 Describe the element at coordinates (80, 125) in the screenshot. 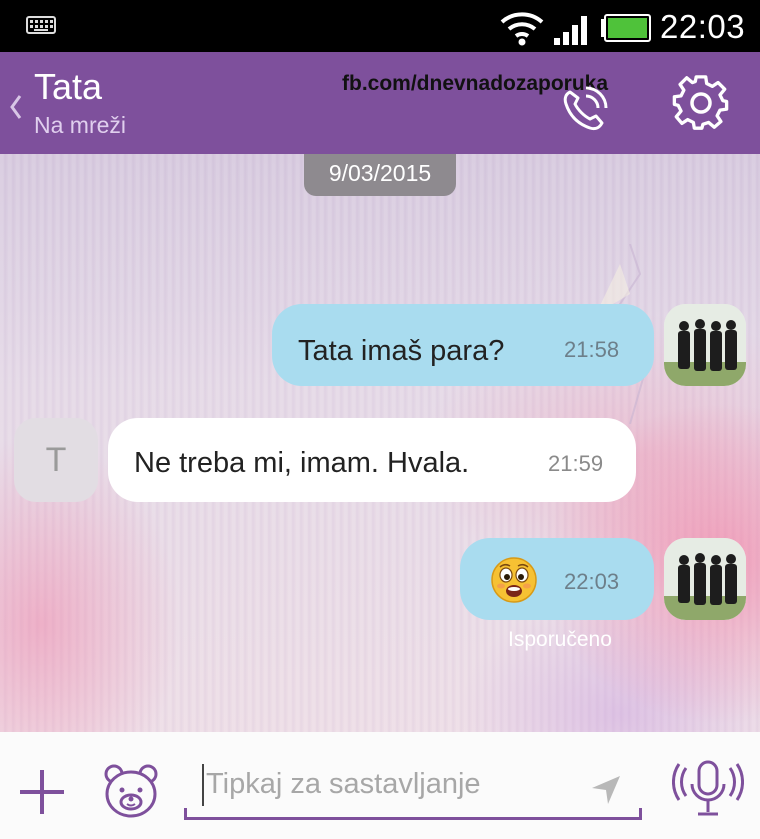

I see `contact-status: Na mreži` at that location.